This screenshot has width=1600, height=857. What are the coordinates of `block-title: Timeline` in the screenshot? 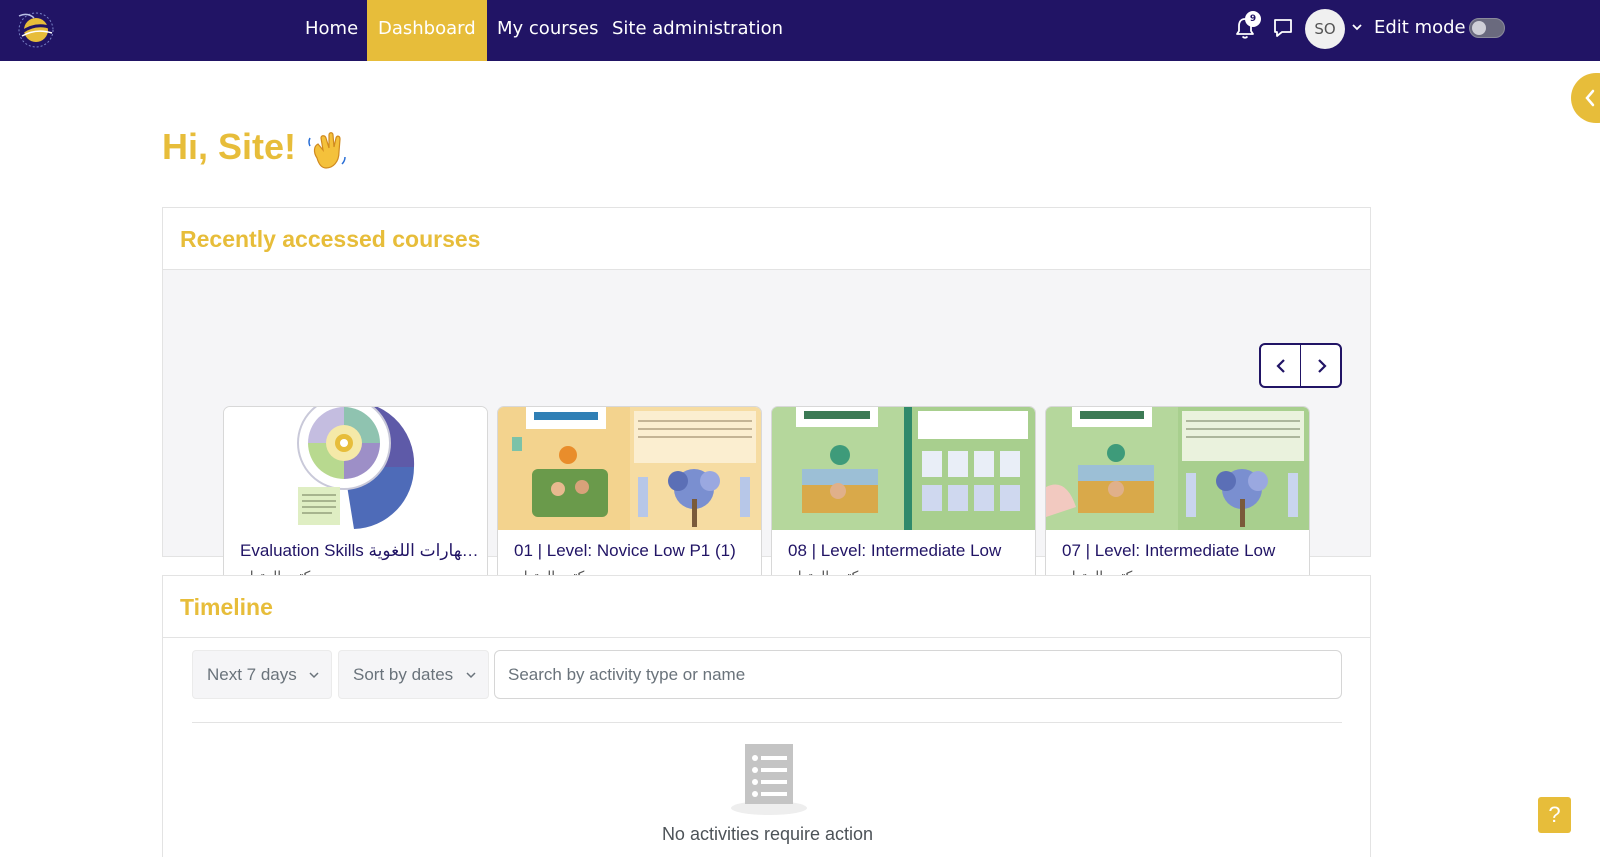 It's located at (226, 607).